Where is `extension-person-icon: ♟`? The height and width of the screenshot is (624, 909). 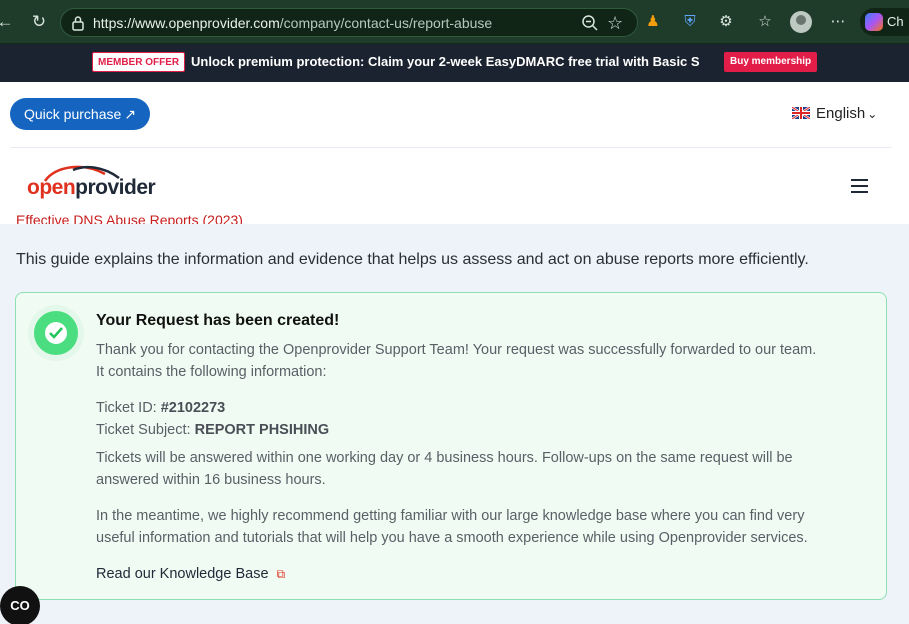
extension-person-icon: ♟ is located at coordinates (653, 22).